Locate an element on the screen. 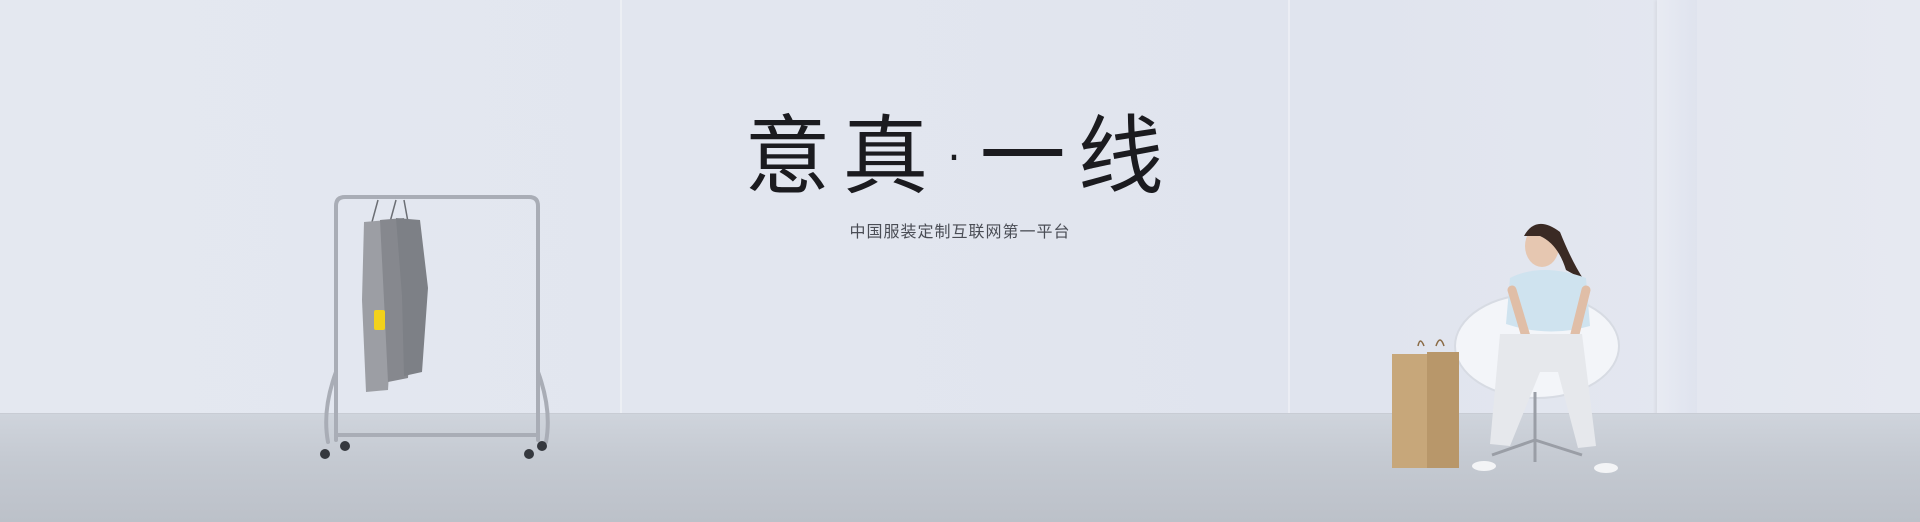 This screenshot has height=522, width=1920. shopping-bag-icon is located at coordinates (1425, 403).